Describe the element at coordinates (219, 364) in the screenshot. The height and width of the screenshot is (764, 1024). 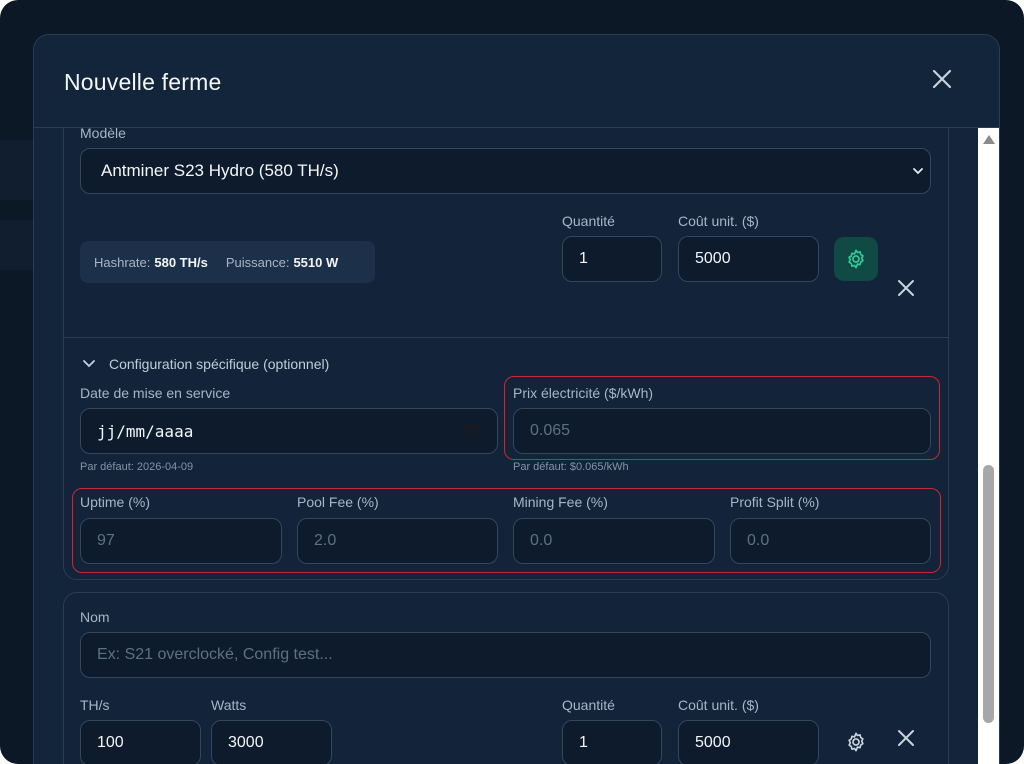
I see `config-toggle-label: Configuration spécifique (optionnel)` at that location.